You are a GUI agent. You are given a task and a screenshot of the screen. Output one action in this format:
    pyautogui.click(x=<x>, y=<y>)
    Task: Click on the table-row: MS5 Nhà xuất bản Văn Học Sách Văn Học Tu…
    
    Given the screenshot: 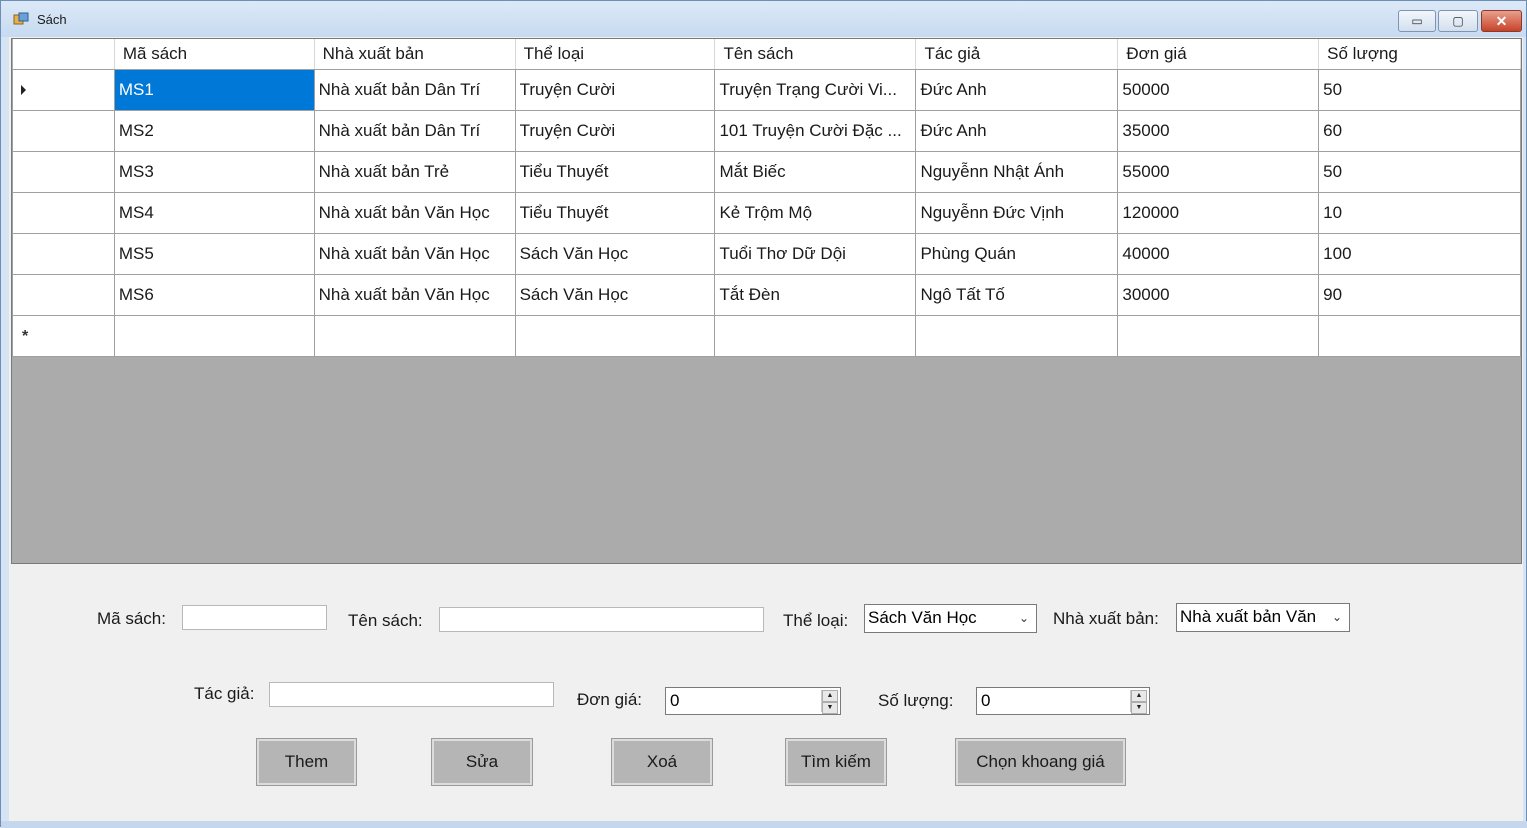 What is the action you would take?
    pyautogui.click(x=766, y=253)
    